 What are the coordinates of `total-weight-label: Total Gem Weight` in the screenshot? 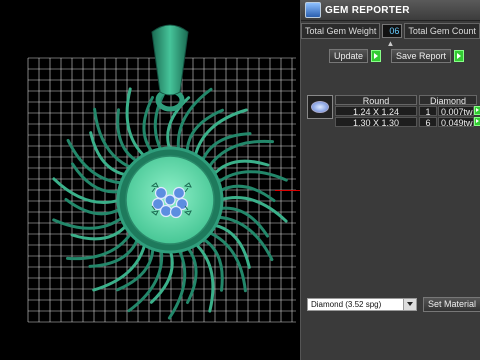 It's located at (341, 31).